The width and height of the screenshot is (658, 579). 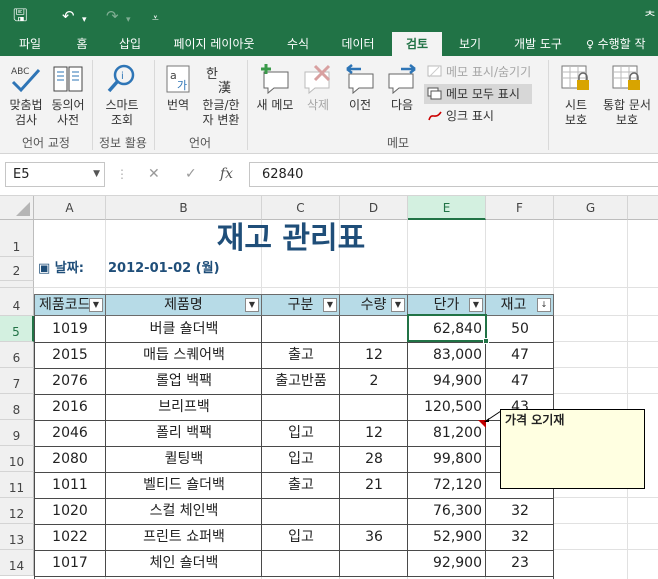 What do you see at coordinates (17, 537) in the screenshot?
I see `row-header: 13` at bounding box center [17, 537].